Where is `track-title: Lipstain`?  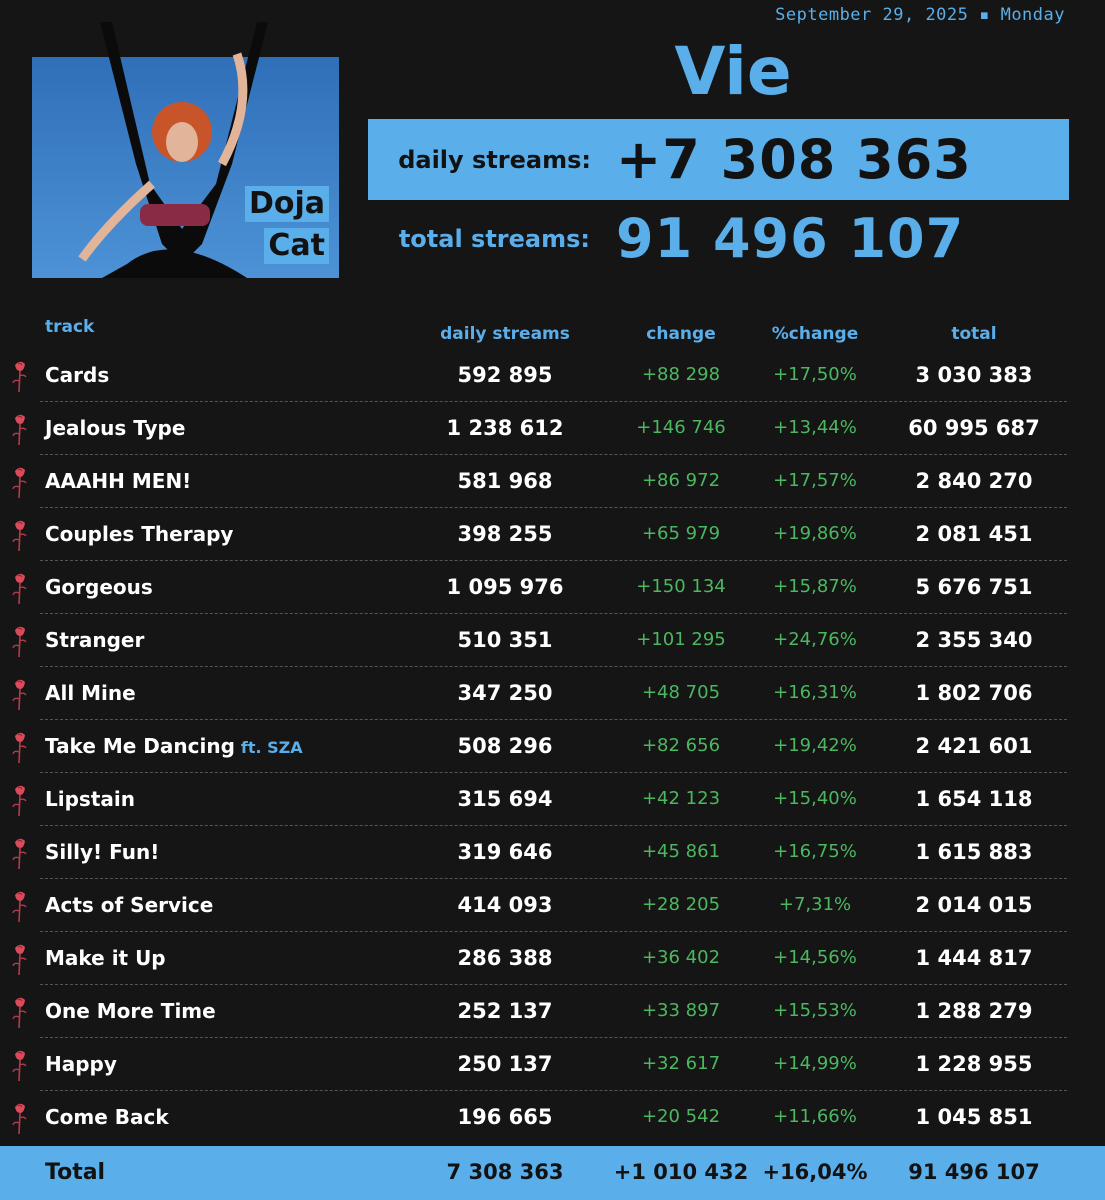
track-title: Lipstain is located at coordinates (90, 799).